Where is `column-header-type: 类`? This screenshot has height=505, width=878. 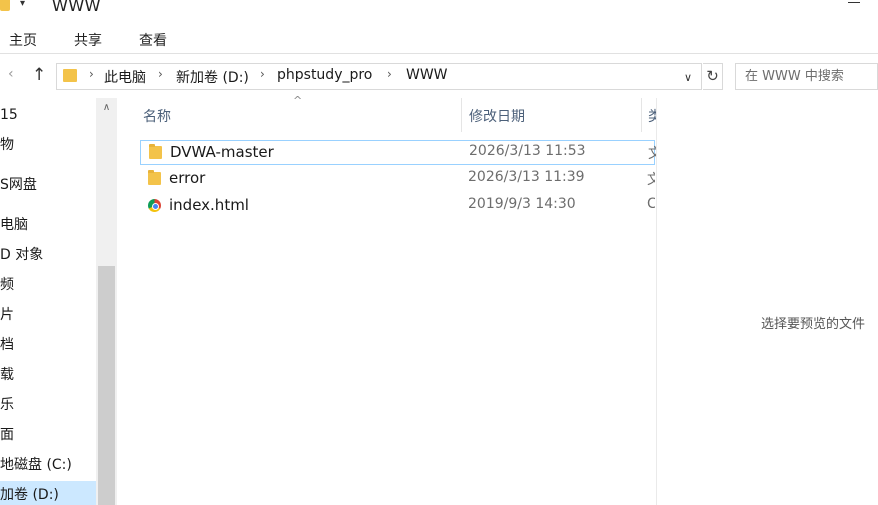 column-header-type: 类 is located at coordinates (652, 116).